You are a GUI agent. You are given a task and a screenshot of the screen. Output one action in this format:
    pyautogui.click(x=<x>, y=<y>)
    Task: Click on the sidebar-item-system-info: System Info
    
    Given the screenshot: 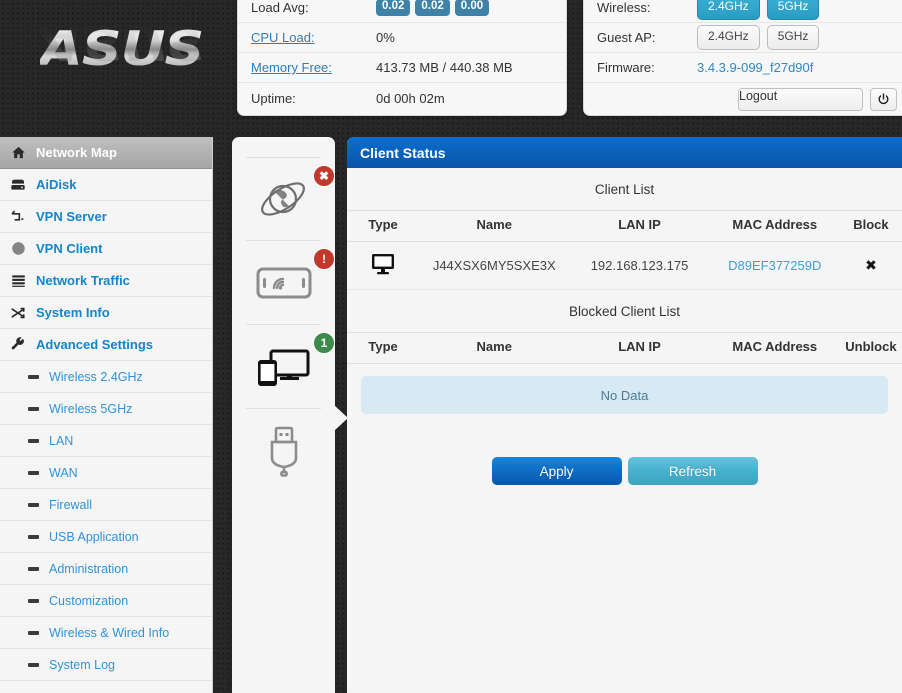 What is the action you would take?
    pyautogui.click(x=106, y=313)
    